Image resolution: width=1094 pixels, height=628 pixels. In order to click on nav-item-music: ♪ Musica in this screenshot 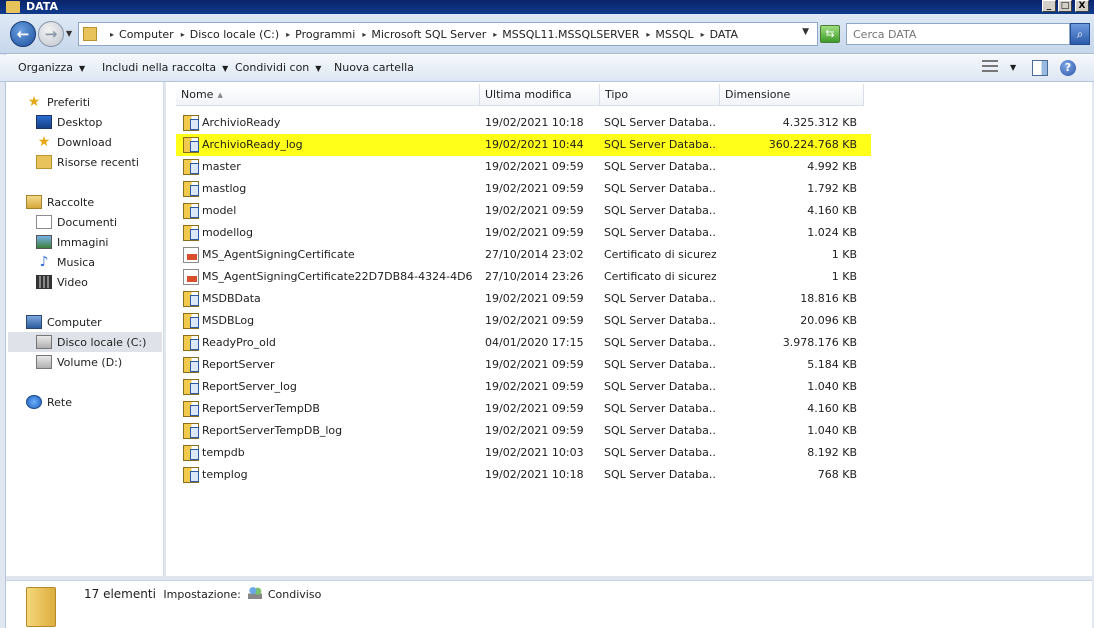, I will do `click(66, 262)`.